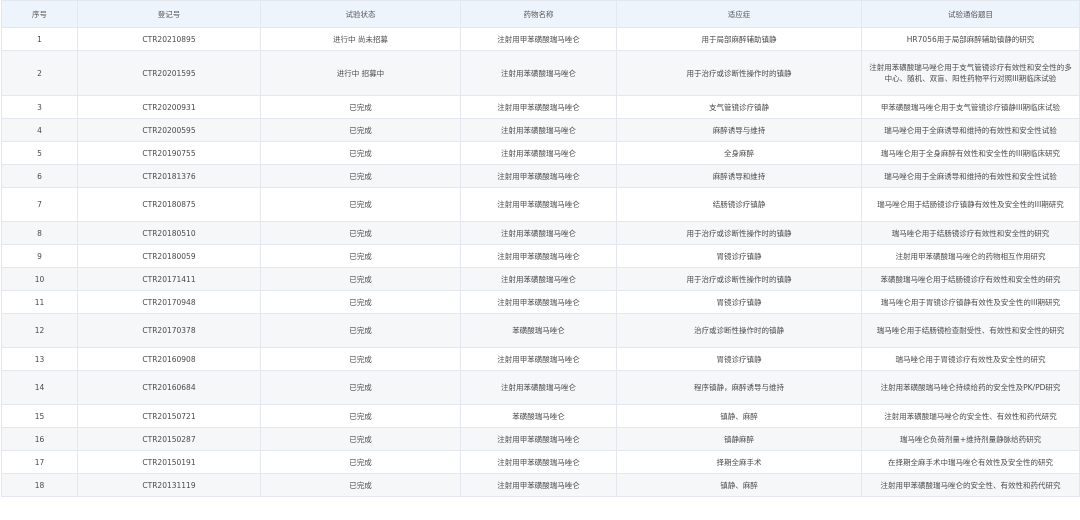 The image size is (1080, 520). What do you see at coordinates (739, 439) in the screenshot?
I see `cell-indication: 镇静麻醉` at bounding box center [739, 439].